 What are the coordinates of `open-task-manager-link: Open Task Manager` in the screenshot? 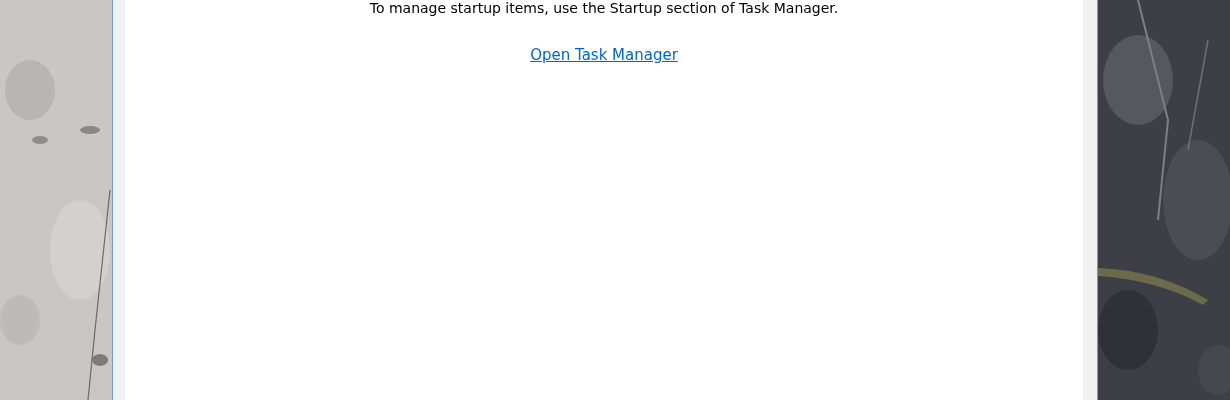 It's located at (604, 55).